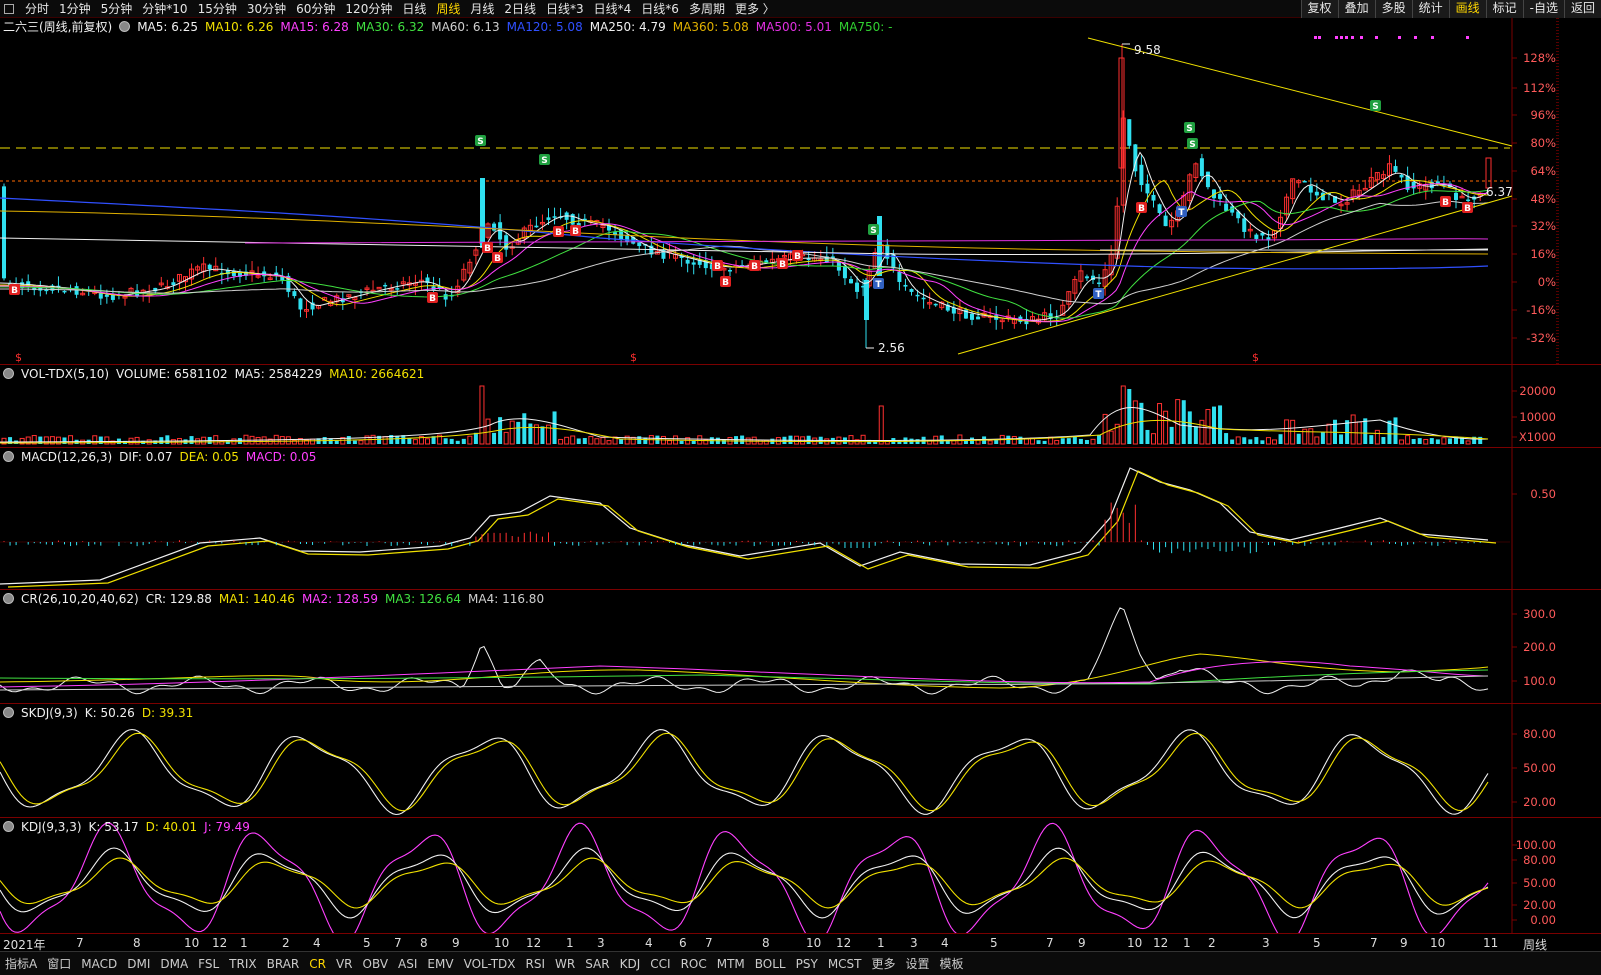  Describe the element at coordinates (368, 9) in the screenshot. I see `period-tab: 120分钟` at that location.